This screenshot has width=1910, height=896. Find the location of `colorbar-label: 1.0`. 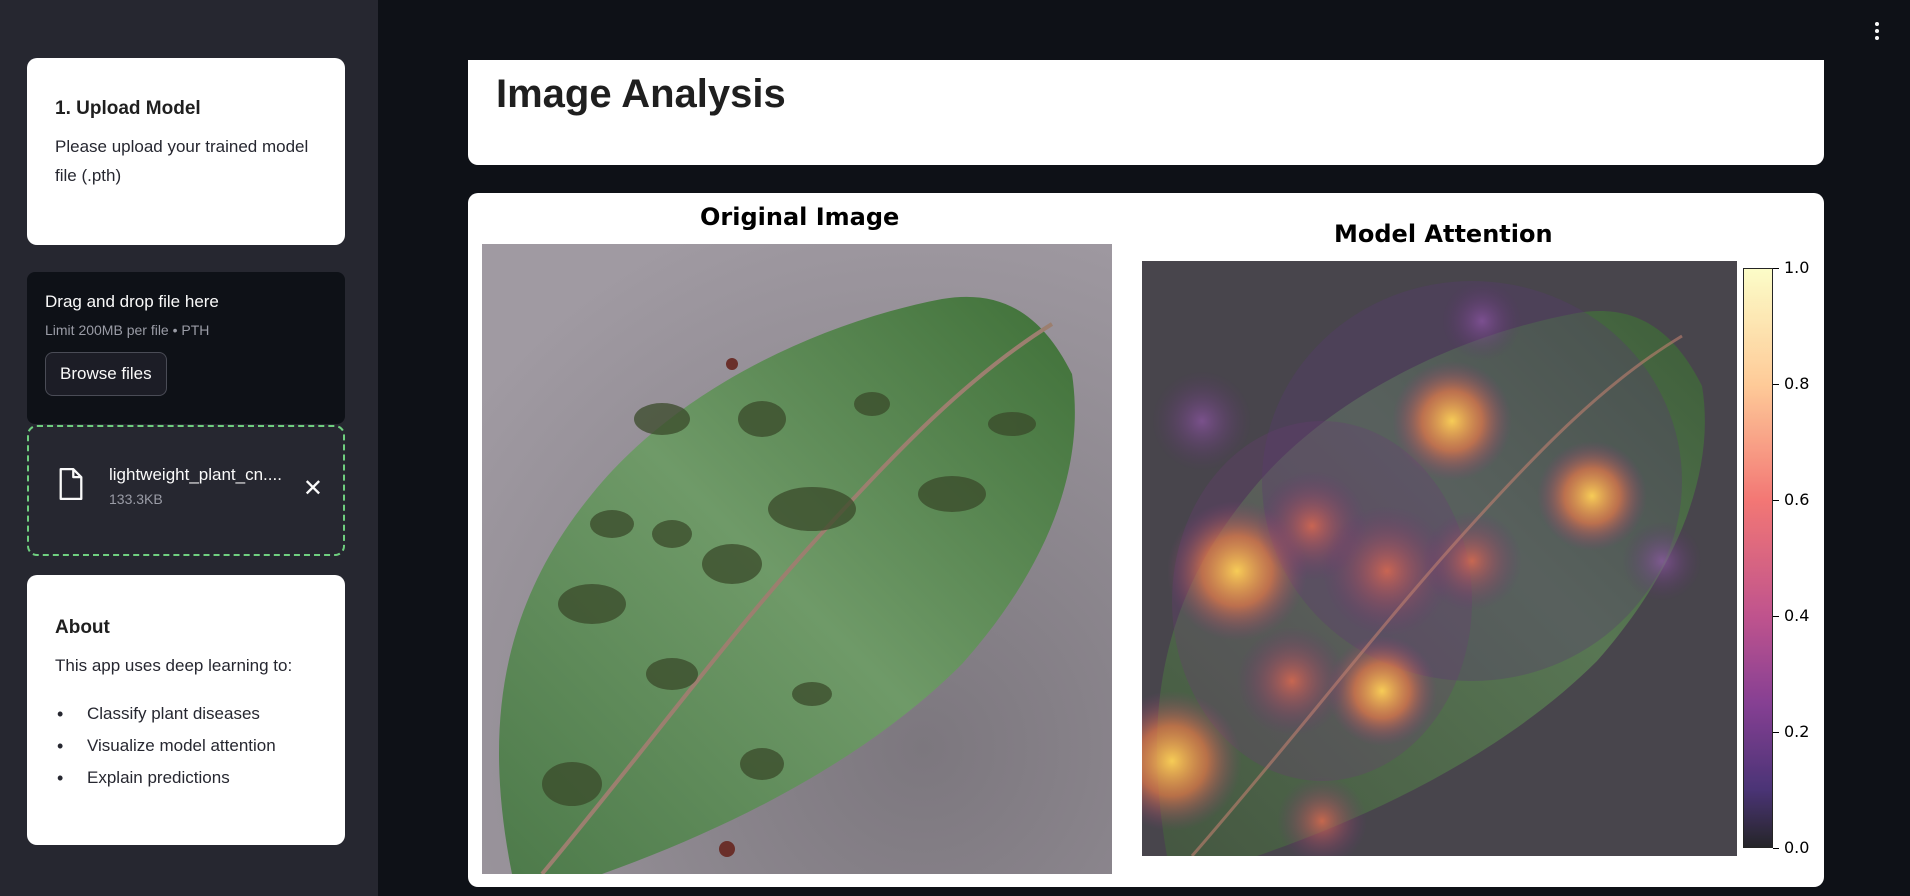

colorbar-label: 1.0 is located at coordinates (1797, 267).